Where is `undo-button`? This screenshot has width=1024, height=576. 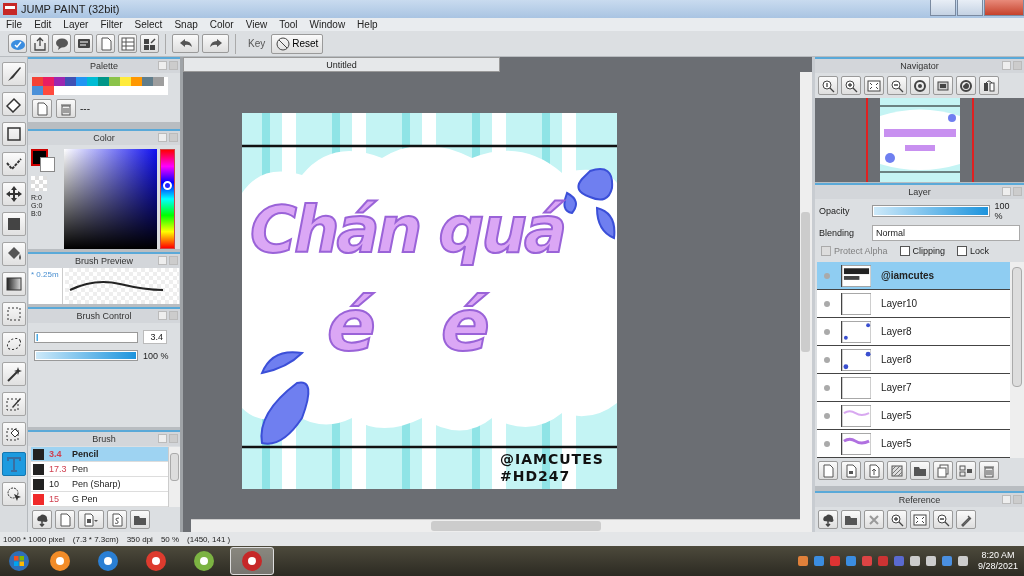 undo-button is located at coordinates (185, 43).